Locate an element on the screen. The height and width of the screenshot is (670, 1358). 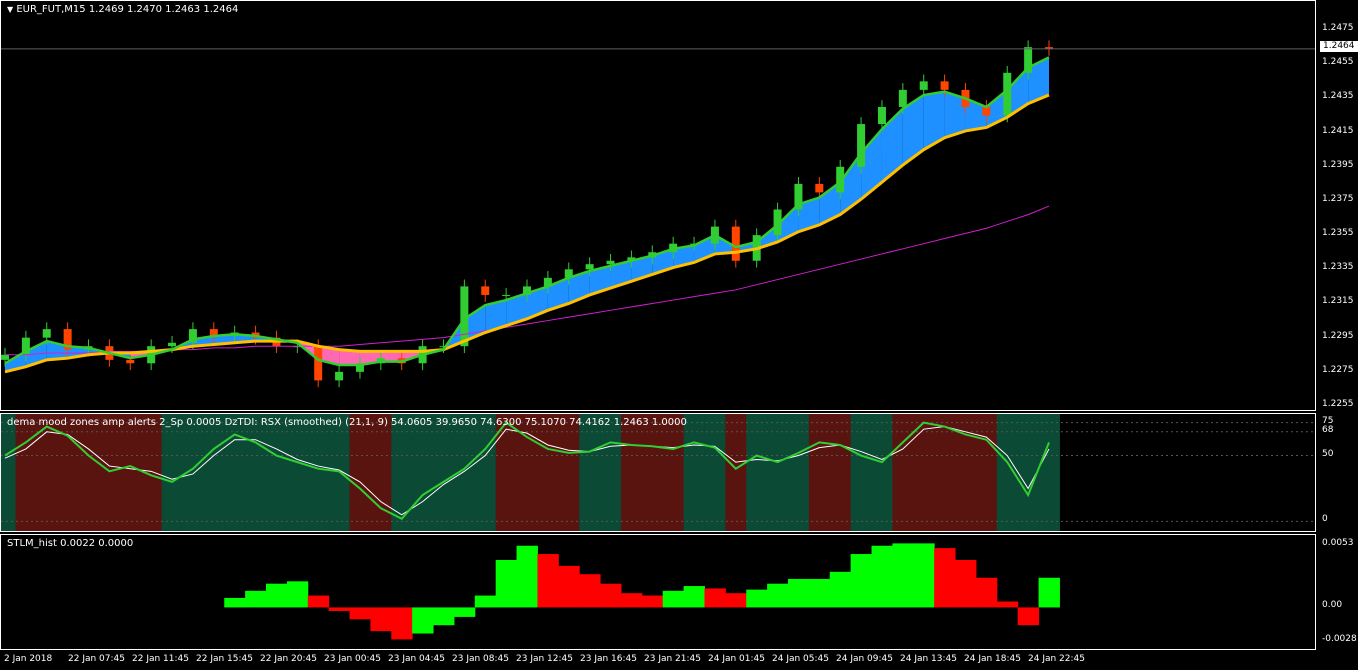
time-axis-label: 24 Jan 01:45 is located at coordinates (736, 659).